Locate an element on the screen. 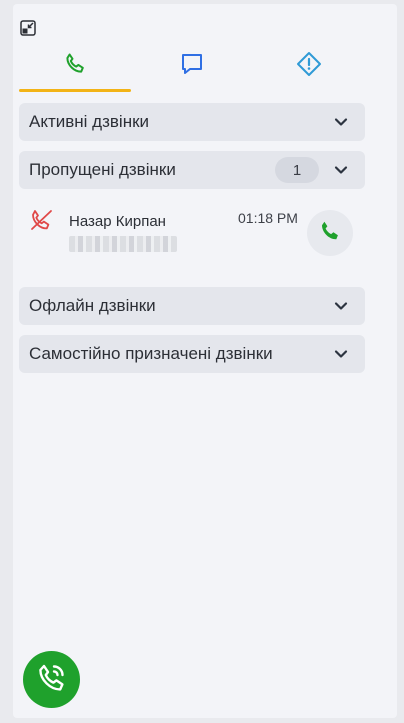 The height and width of the screenshot is (723, 404). section-missed-calls: Пропущені дзвінки 1 is located at coordinates (192, 170).